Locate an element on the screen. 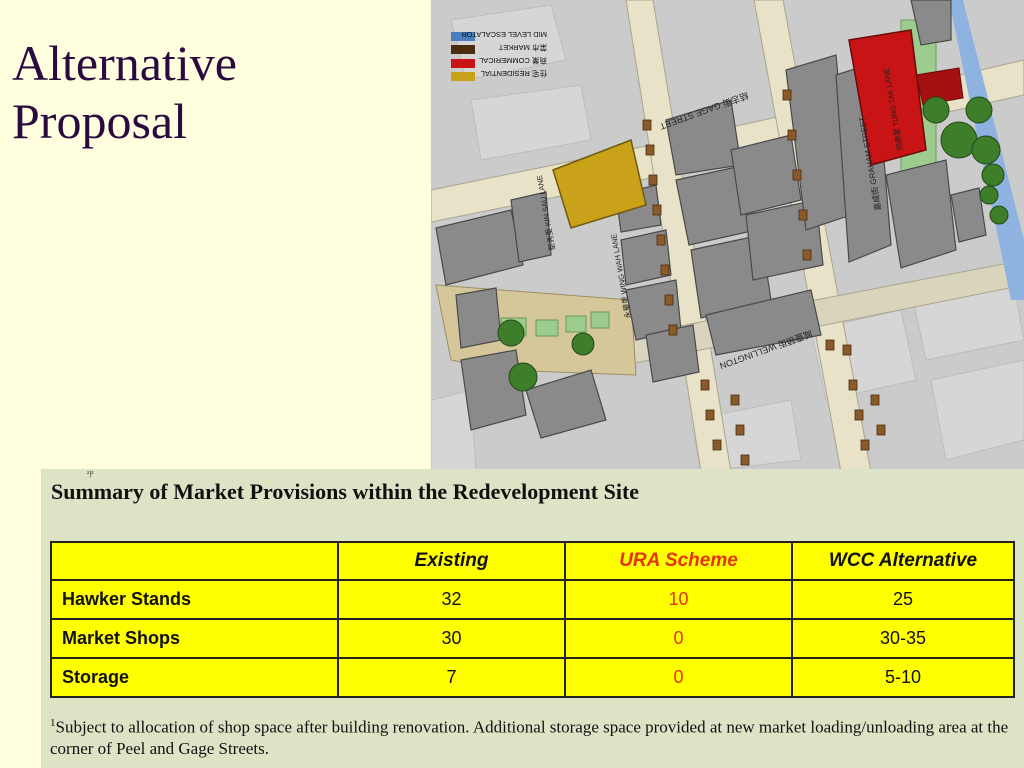 Image resolution: width=1024 pixels, height=768 pixels. header-existing: Existing is located at coordinates (451, 561).